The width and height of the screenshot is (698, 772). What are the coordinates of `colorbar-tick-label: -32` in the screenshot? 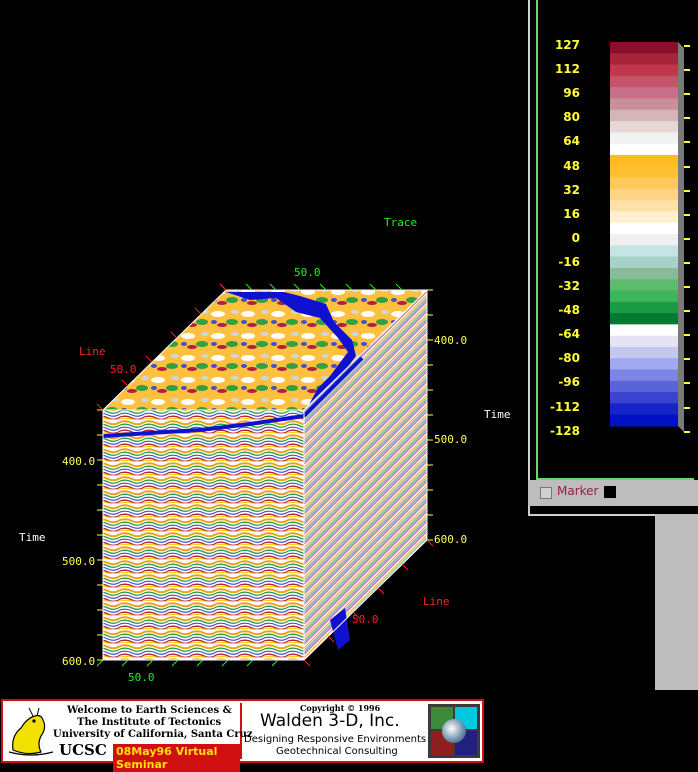 It's located at (569, 286).